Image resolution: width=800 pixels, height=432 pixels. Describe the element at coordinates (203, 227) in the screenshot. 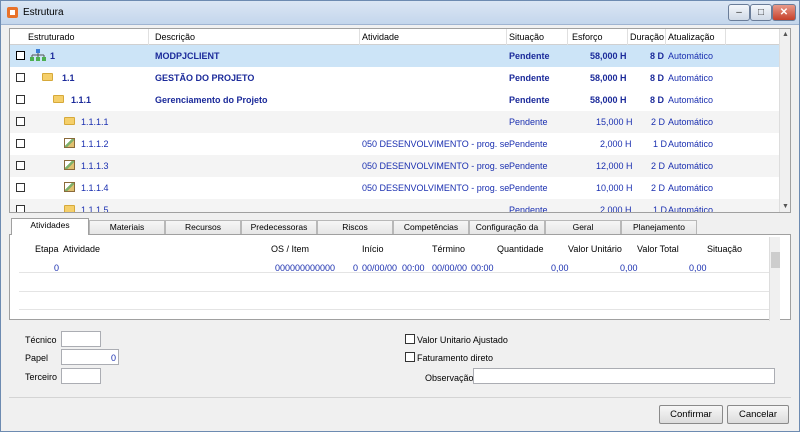

I see `tab-recursos: Recursos` at that location.